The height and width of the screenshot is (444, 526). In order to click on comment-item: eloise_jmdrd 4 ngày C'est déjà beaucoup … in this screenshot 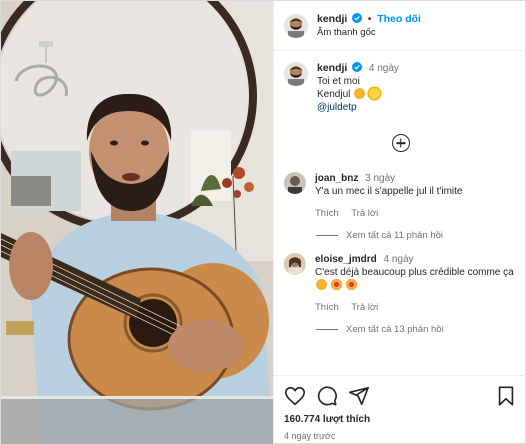, I will do `click(400, 294)`.